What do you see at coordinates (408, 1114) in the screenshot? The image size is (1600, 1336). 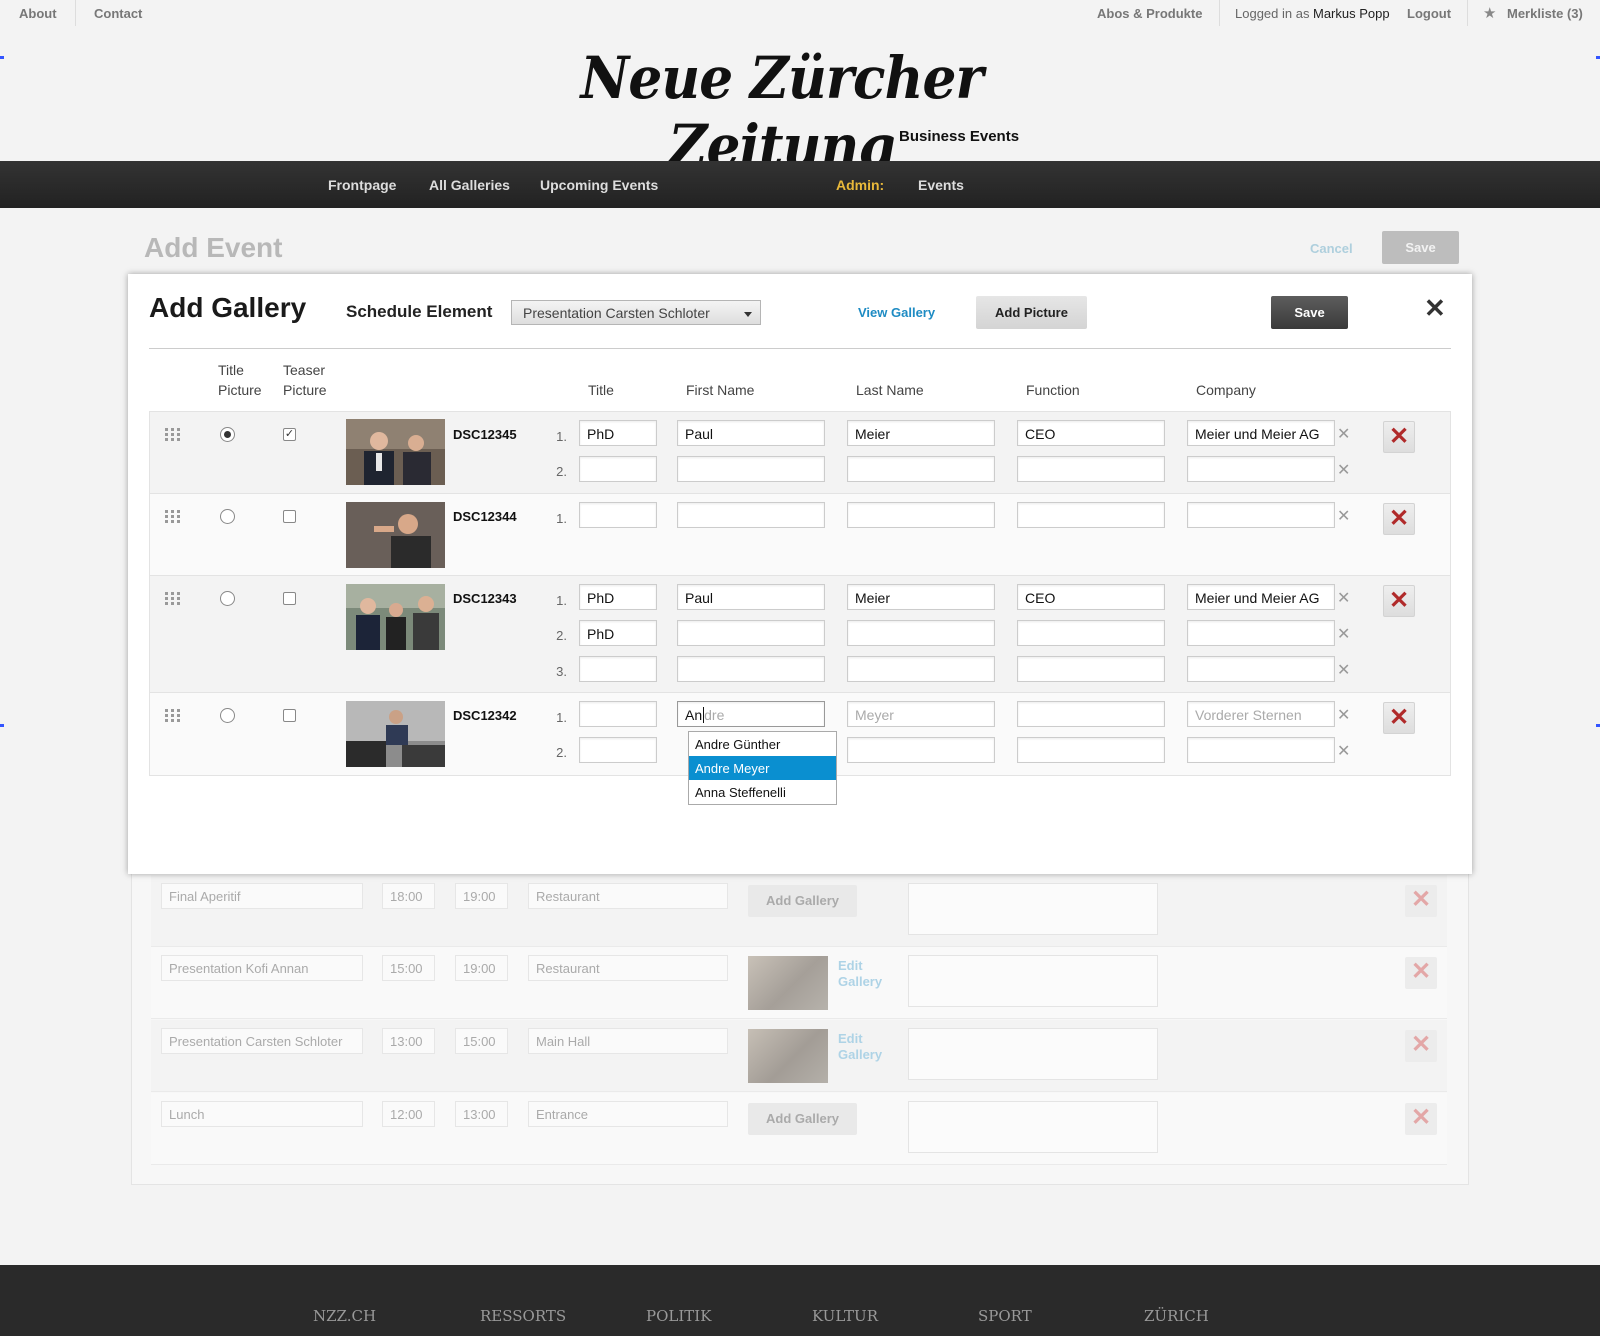 I see `start-time-field: 12:00` at bounding box center [408, 1114].